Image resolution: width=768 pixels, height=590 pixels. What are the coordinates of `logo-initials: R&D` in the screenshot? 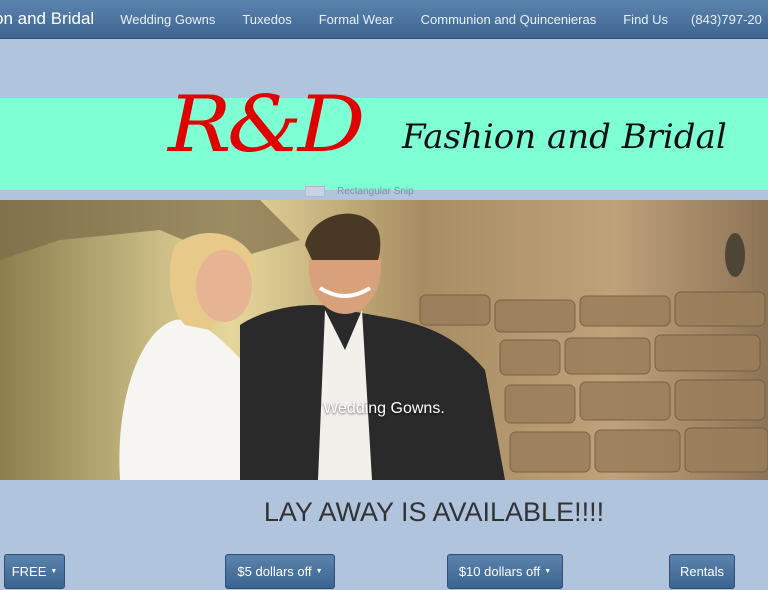 It's located at (266, 125).